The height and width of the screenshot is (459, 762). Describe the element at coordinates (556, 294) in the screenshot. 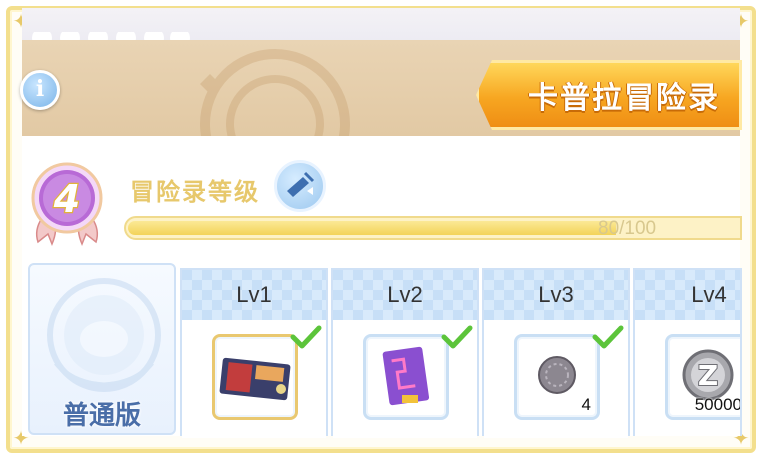

I see `reward-level-label: Lv3` at that location.